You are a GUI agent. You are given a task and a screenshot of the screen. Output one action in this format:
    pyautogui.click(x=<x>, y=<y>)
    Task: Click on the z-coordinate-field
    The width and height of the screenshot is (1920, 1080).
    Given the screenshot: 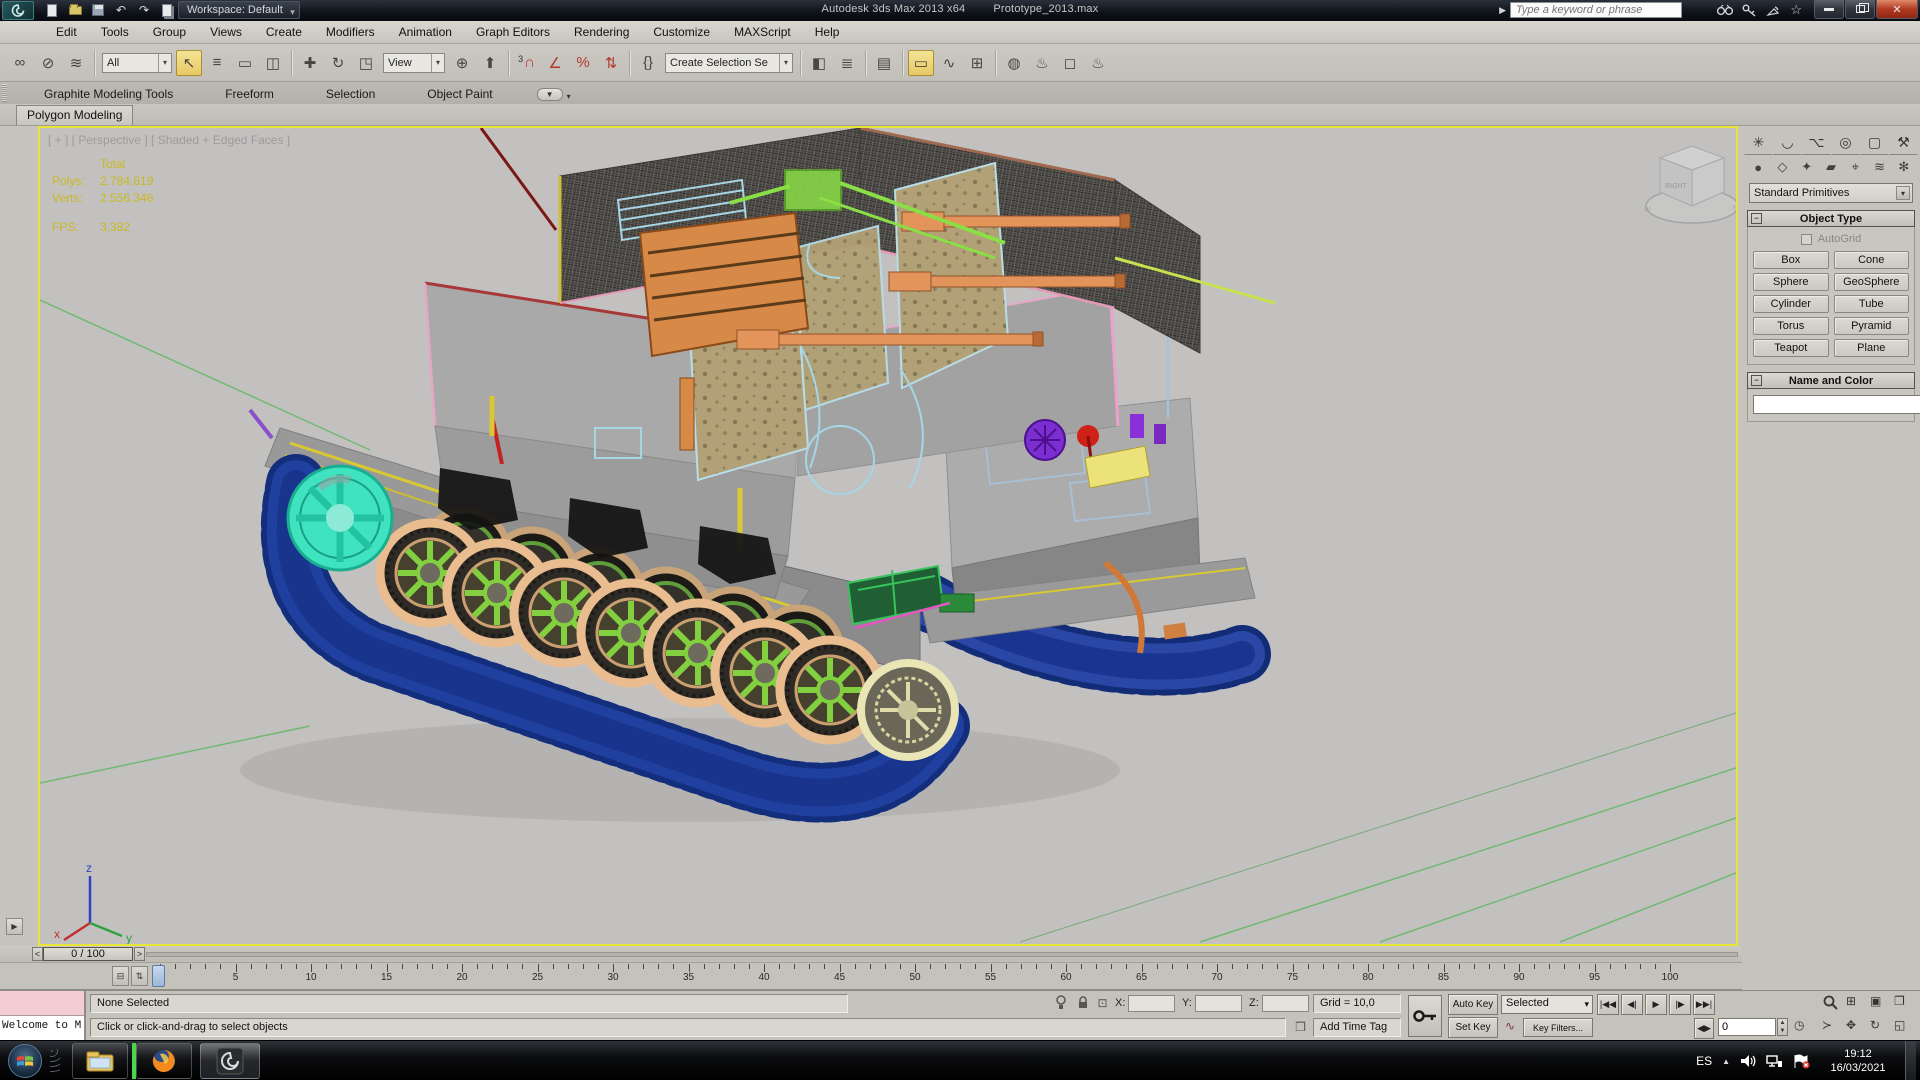 What is the action you would take?
    pyautogui.click(x=1285, y=1003)
    